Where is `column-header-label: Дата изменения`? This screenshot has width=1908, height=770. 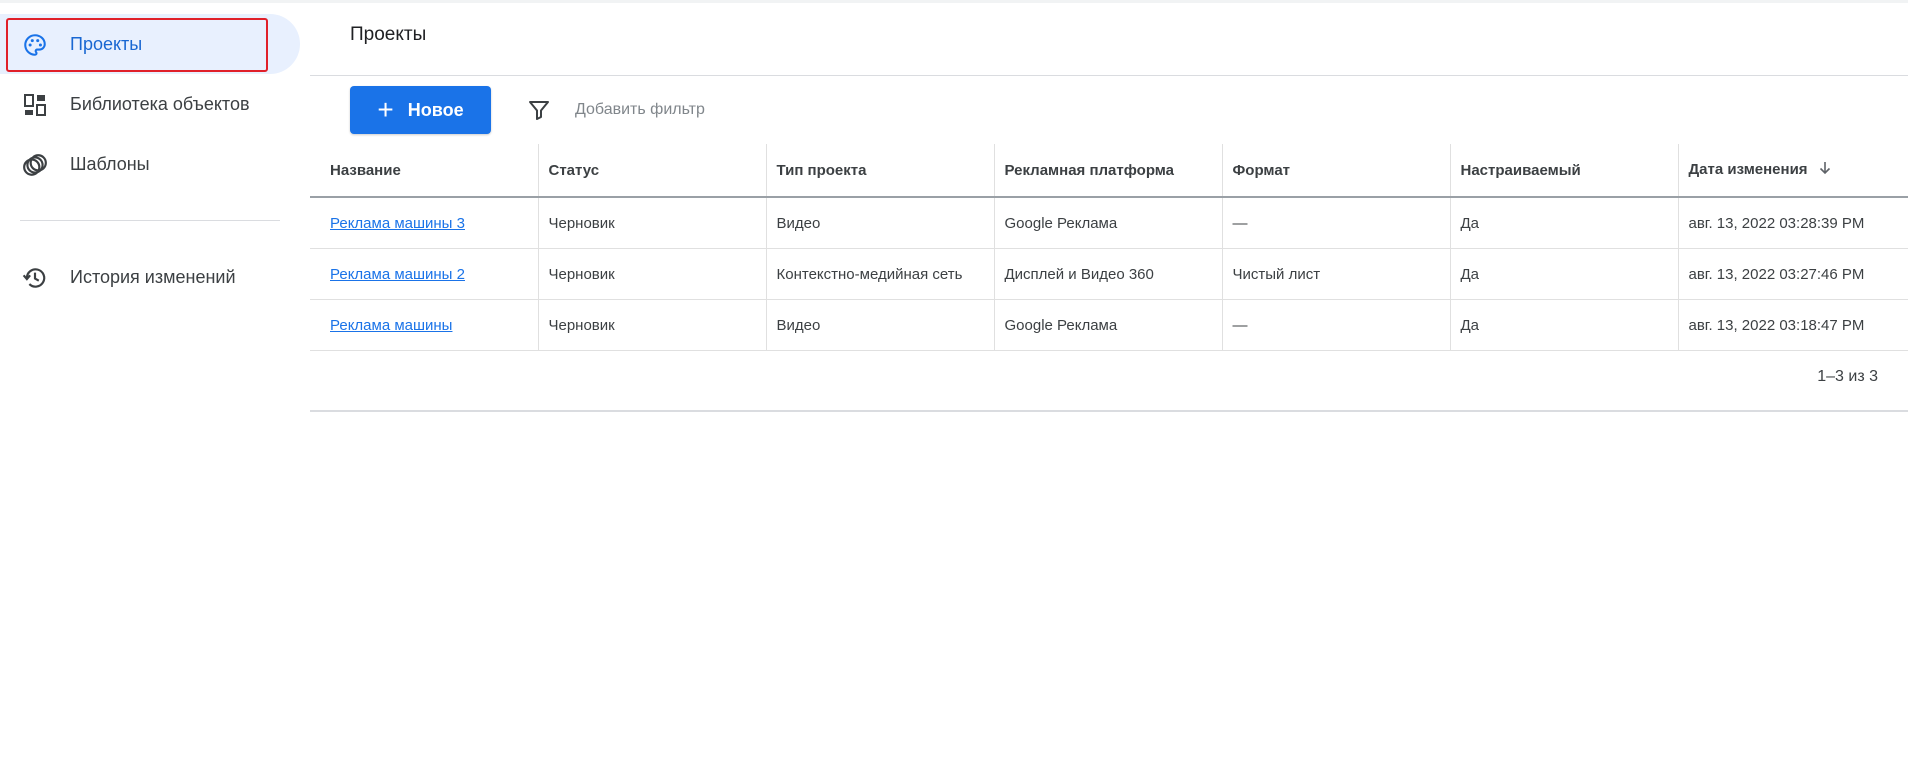 column-header-label: Дата изменения is located at coordinates (1748, 169).